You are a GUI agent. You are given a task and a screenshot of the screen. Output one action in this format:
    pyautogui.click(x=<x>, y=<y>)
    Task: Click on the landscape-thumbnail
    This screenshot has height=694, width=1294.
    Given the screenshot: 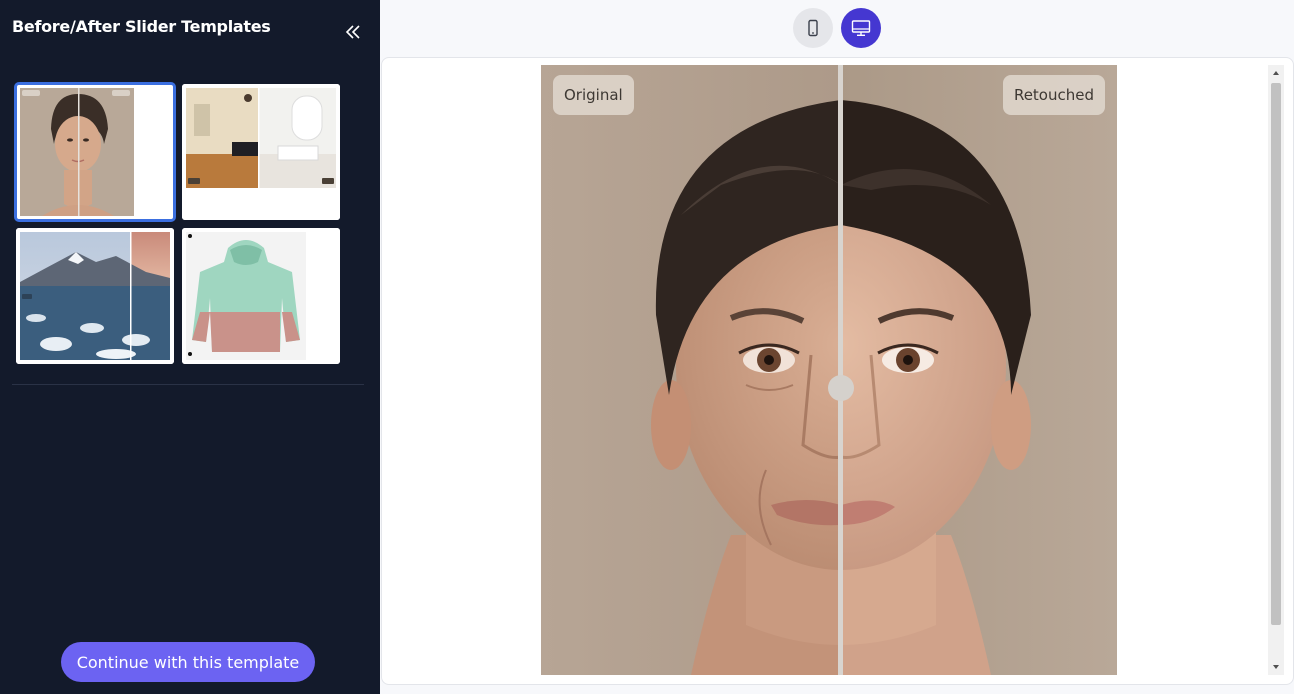 What is the action you would take?
    pyautogui.click(x=95, y=296)
    